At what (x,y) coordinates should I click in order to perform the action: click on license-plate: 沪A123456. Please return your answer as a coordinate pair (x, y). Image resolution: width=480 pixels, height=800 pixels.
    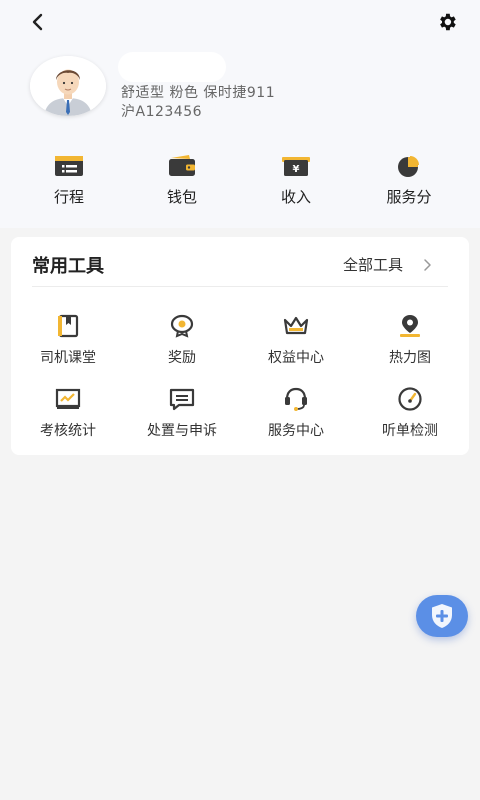
    Looking at the image, I should click on (162, 112).